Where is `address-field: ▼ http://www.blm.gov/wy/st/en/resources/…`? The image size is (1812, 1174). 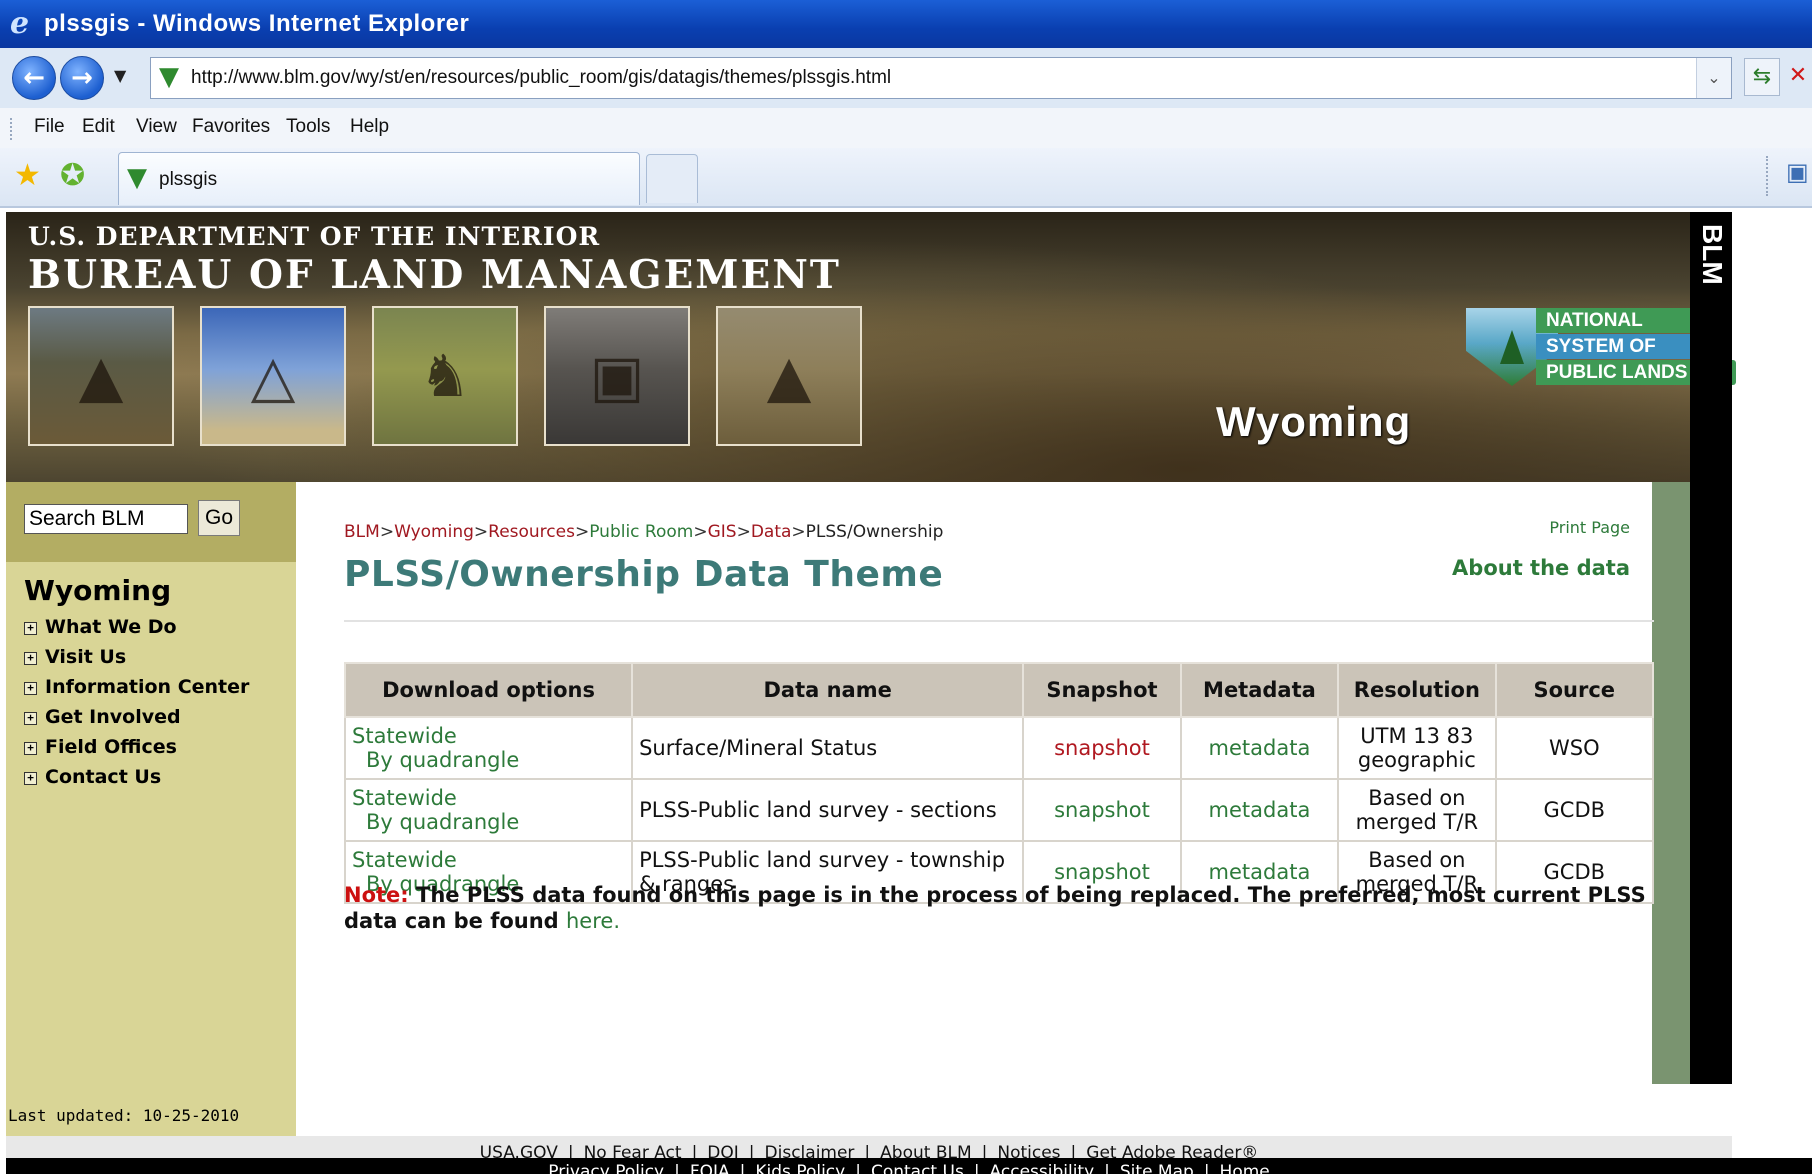 address-field: ▼ http://www.blm.gov/wy/st/en/resources/… is located at coordinates (941, 78).